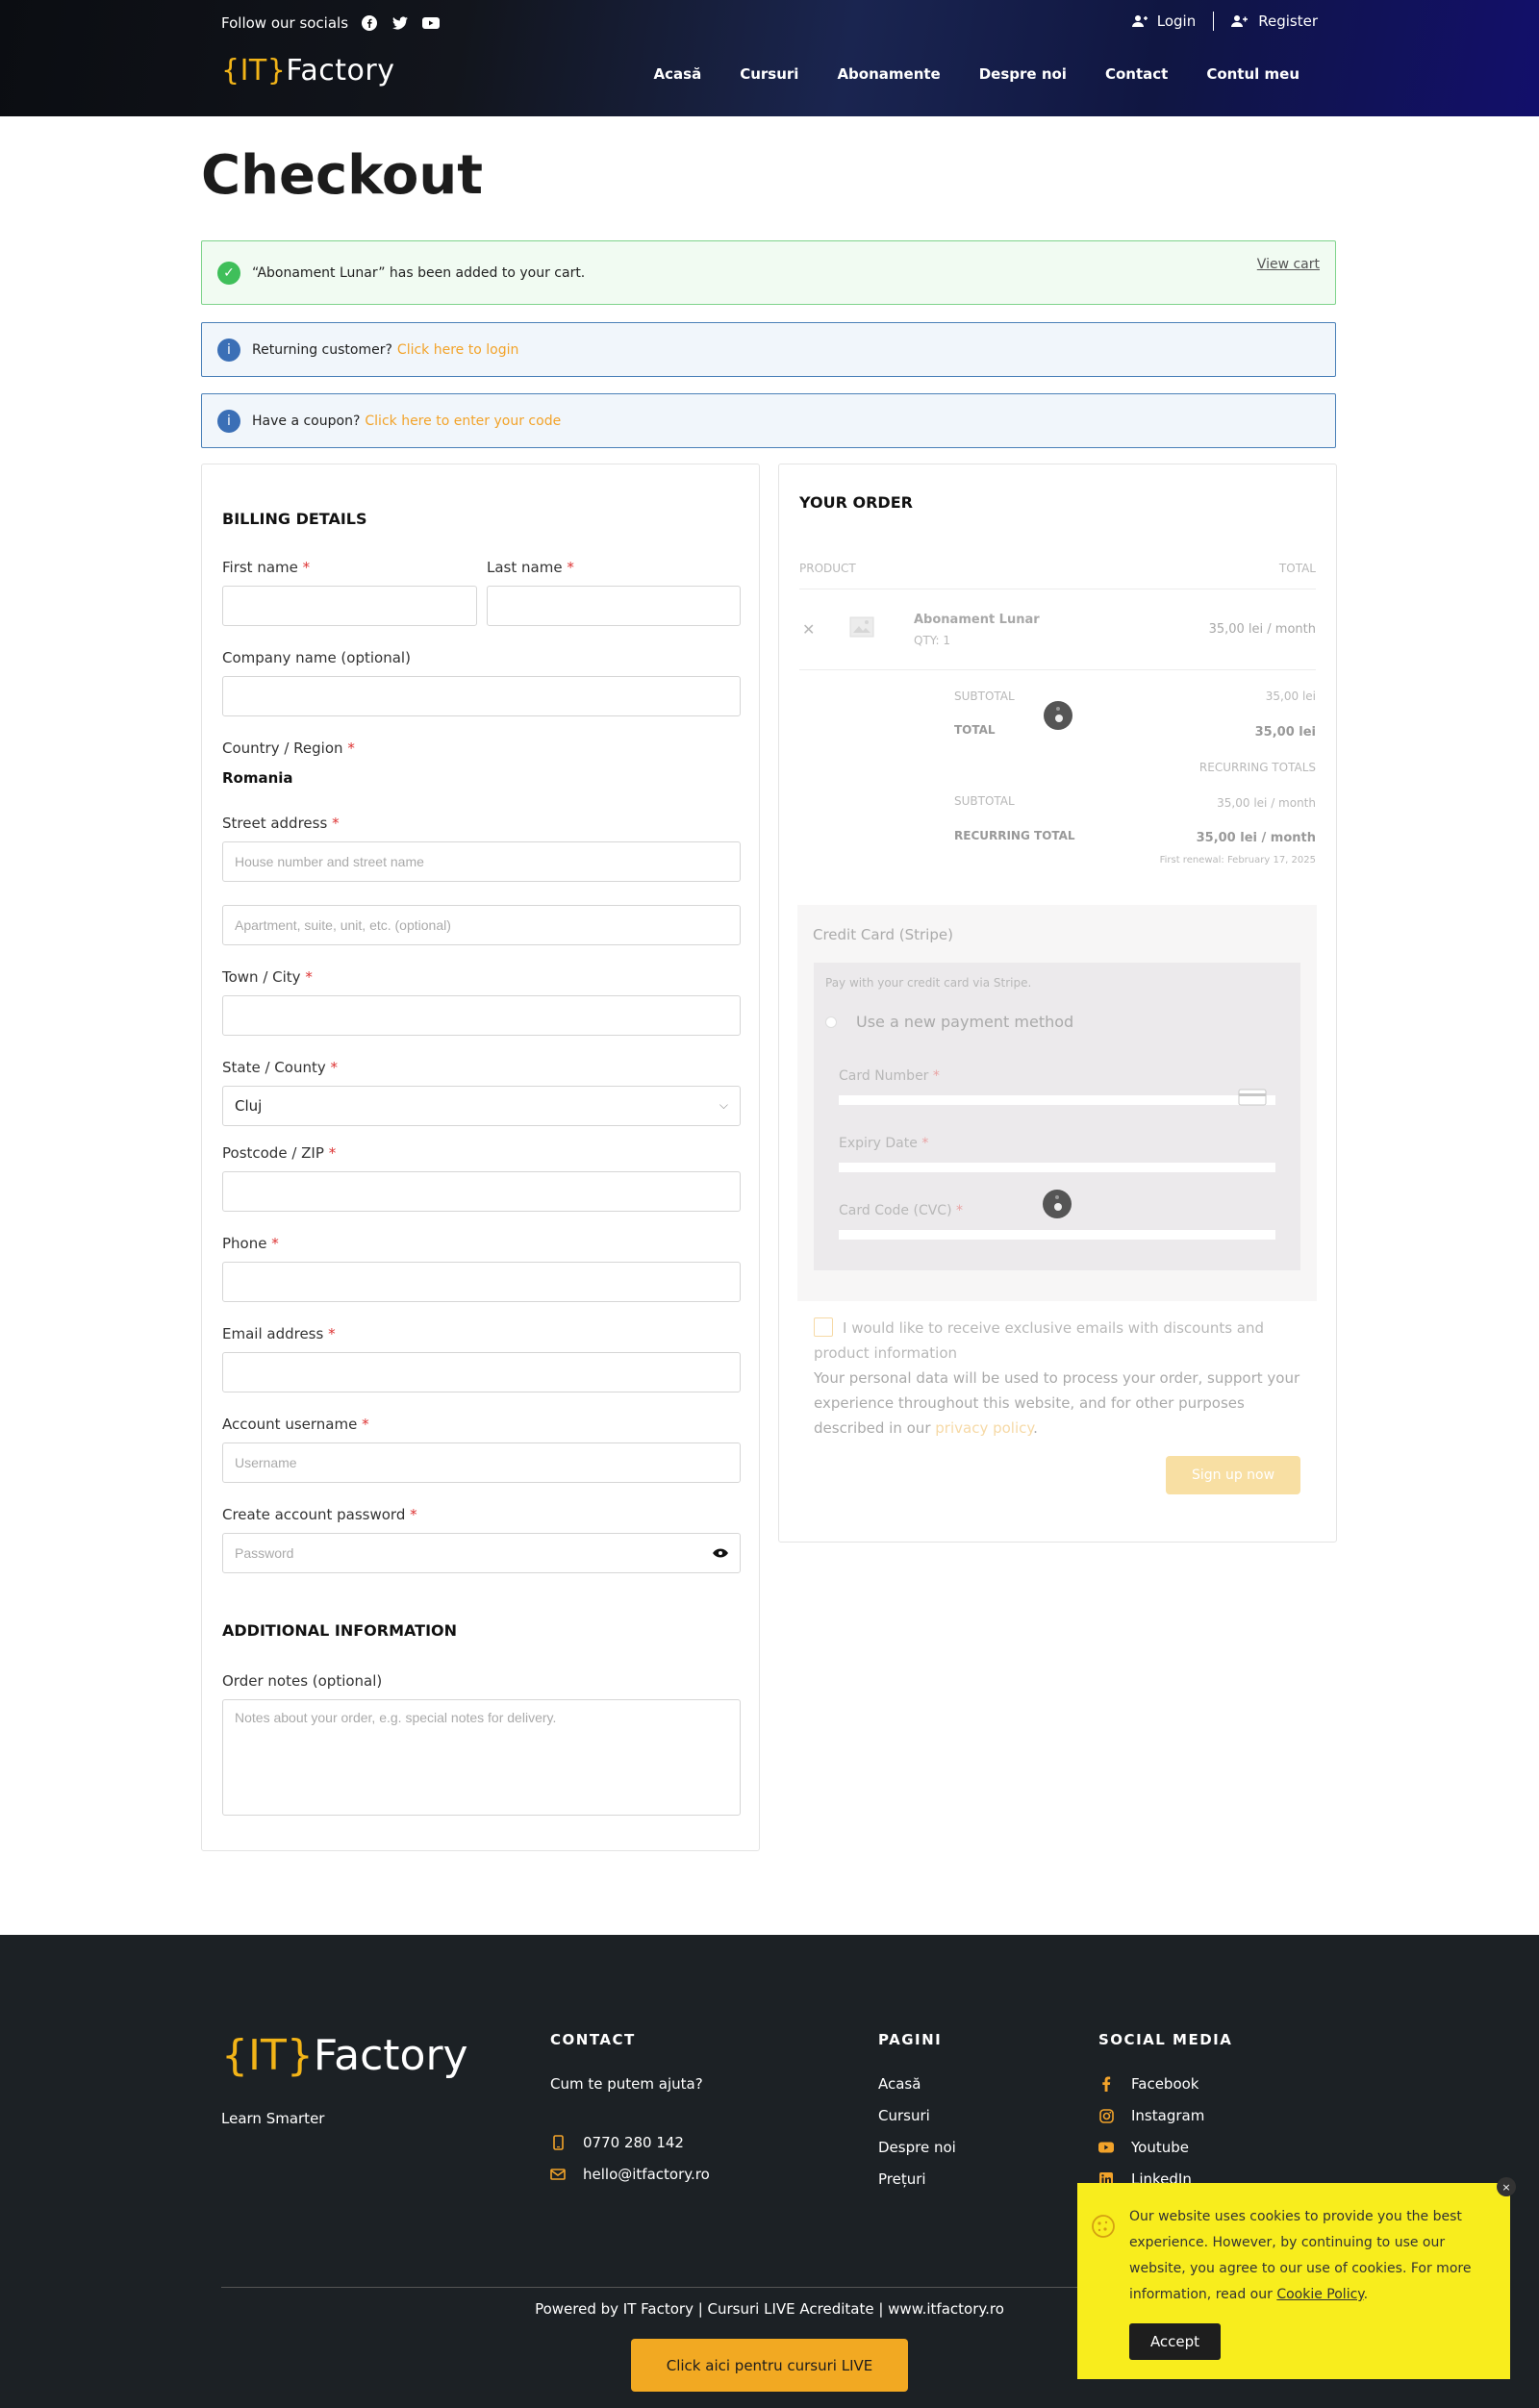 Image resolution: width=1539 pixels, height=2408 pixels. What do you see at coordinates (344, 2055) in the screenshot?
I see `footer-logo: {IT}Factory` at bounding box center [344, 2055].